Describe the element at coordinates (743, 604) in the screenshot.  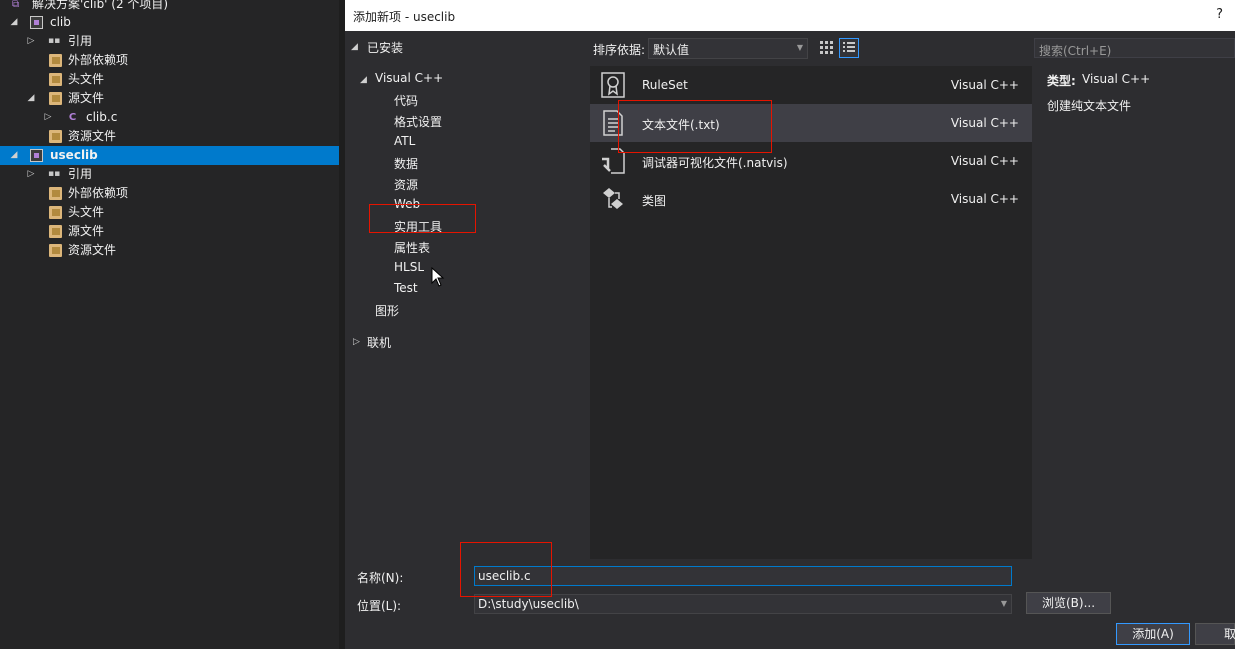
I see `location-field: D:\study\useclib\ ▼` at that location.